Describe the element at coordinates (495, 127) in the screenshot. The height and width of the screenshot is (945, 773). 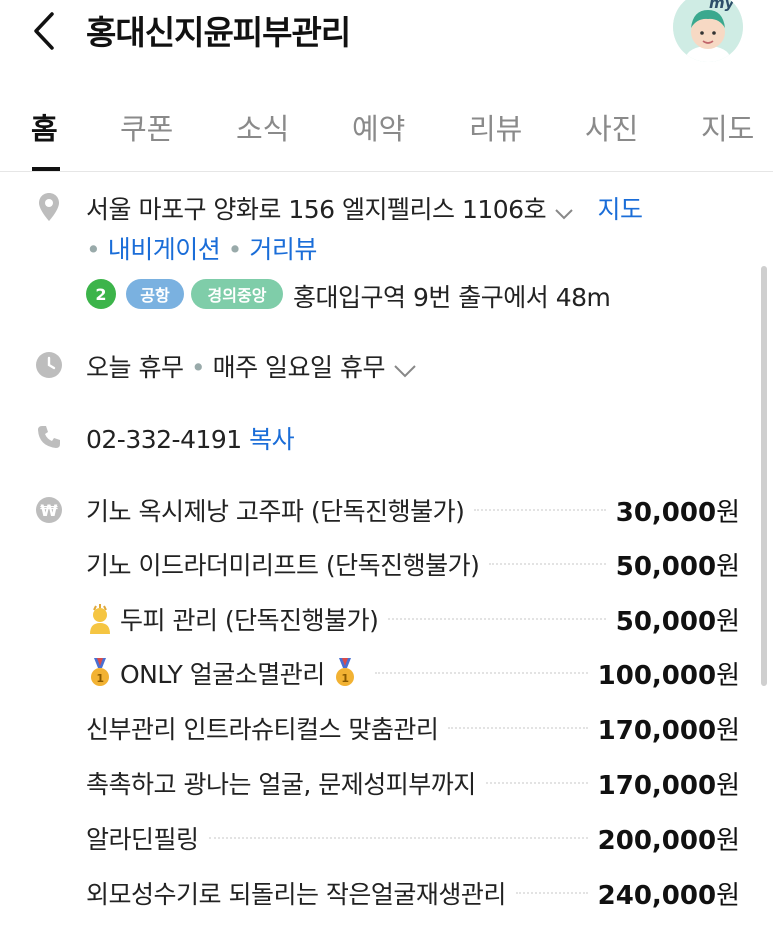
I see `tab-review: 리뷰` at that location.